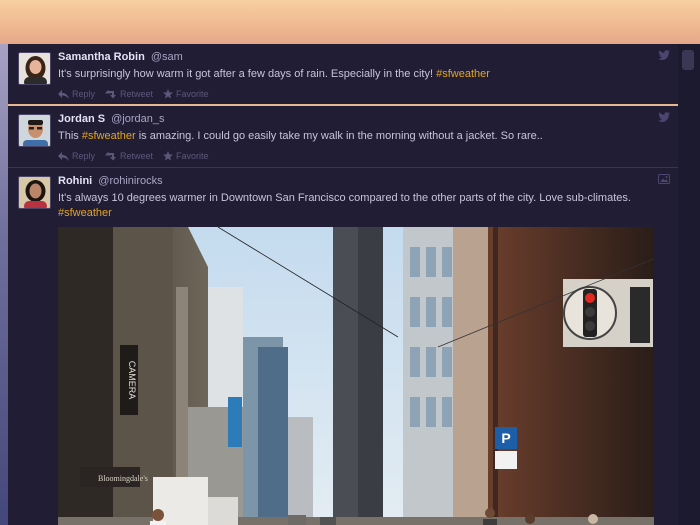  What do you see at coordinates (75, 181) in the screenshot?
I see `user-name: Rohini` at bounding box center [75, 181].